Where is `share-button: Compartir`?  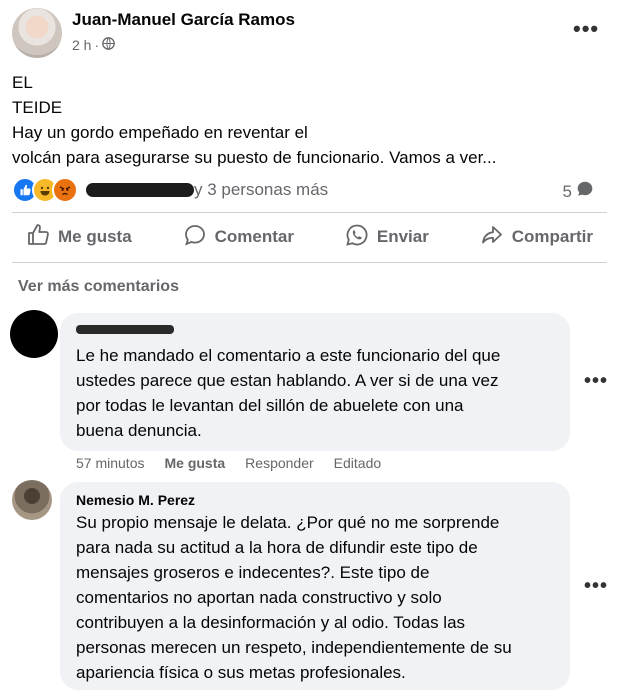
share-button: Compartir is located at coordinates (536, 237).